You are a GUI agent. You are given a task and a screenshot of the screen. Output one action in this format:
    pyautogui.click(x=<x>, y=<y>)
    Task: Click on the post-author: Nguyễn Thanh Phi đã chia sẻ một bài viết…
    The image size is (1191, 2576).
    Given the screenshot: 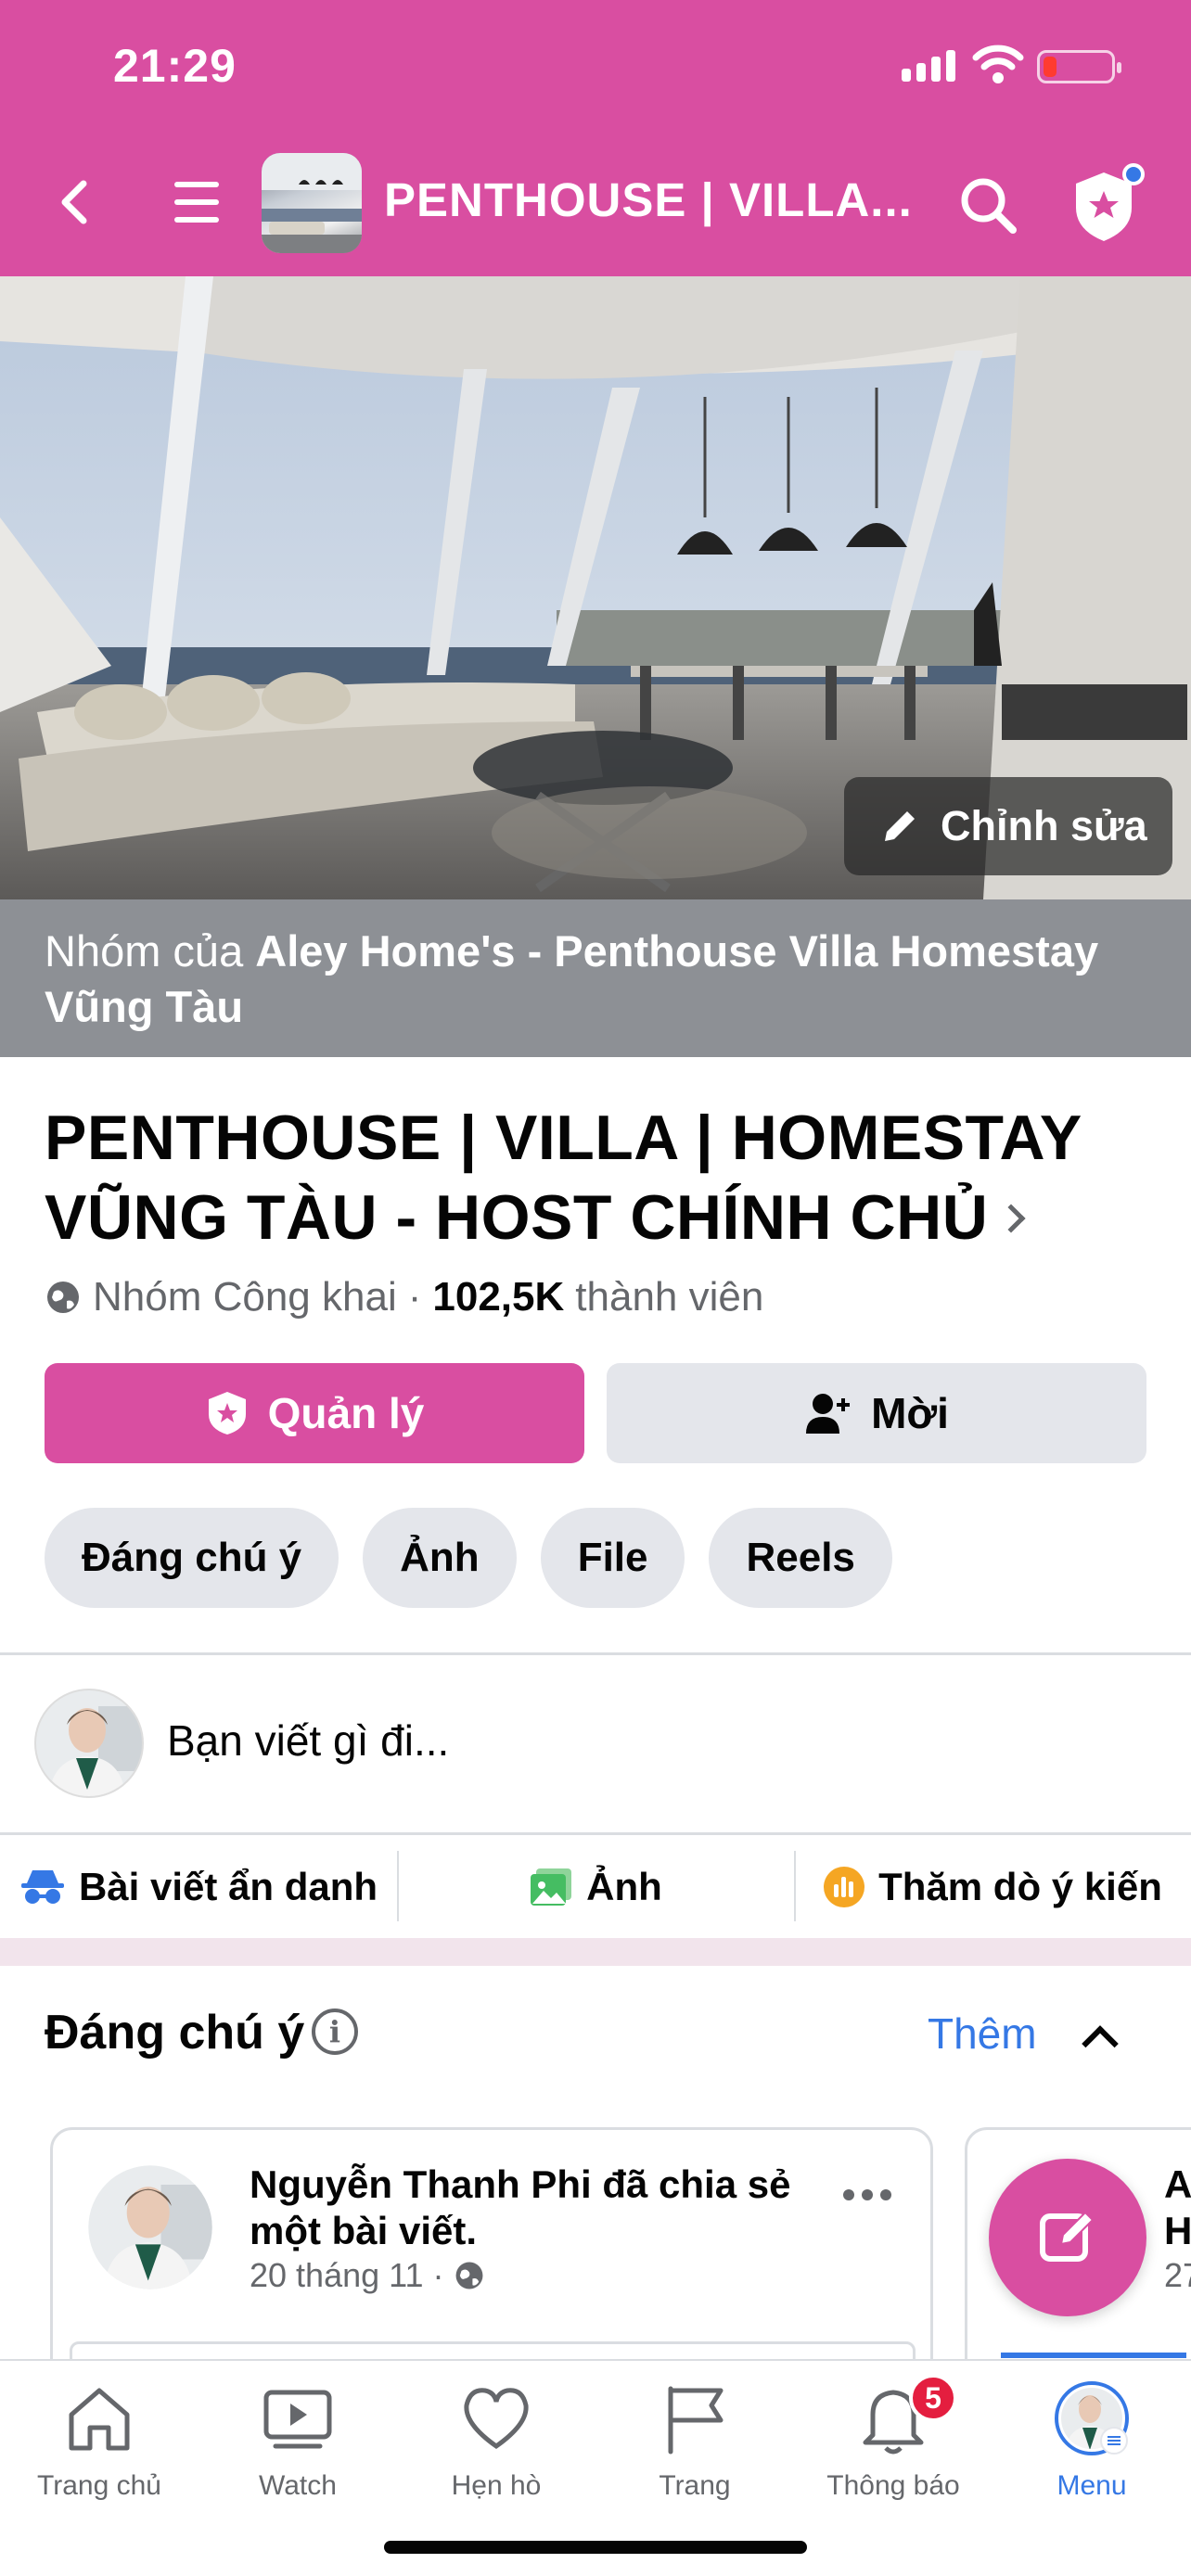 What is the action you would take?
    pyautogui.click(x=528, y=2208)
    